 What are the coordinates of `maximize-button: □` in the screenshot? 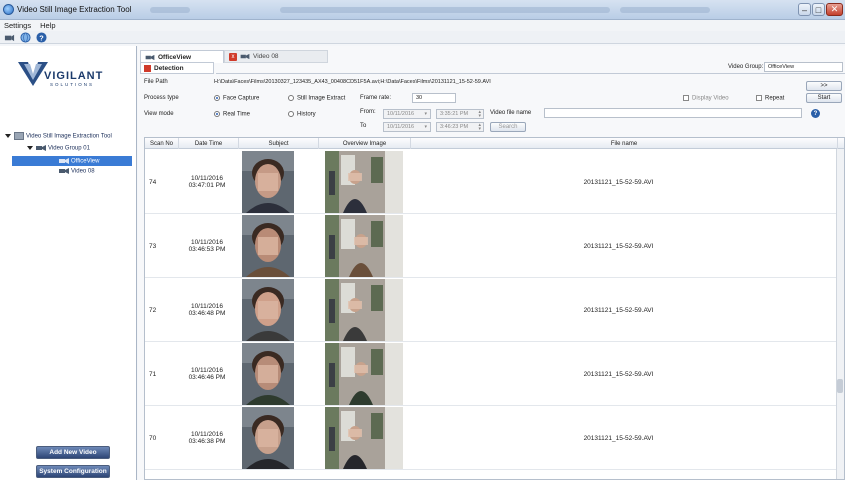 It's located at (818, 9).